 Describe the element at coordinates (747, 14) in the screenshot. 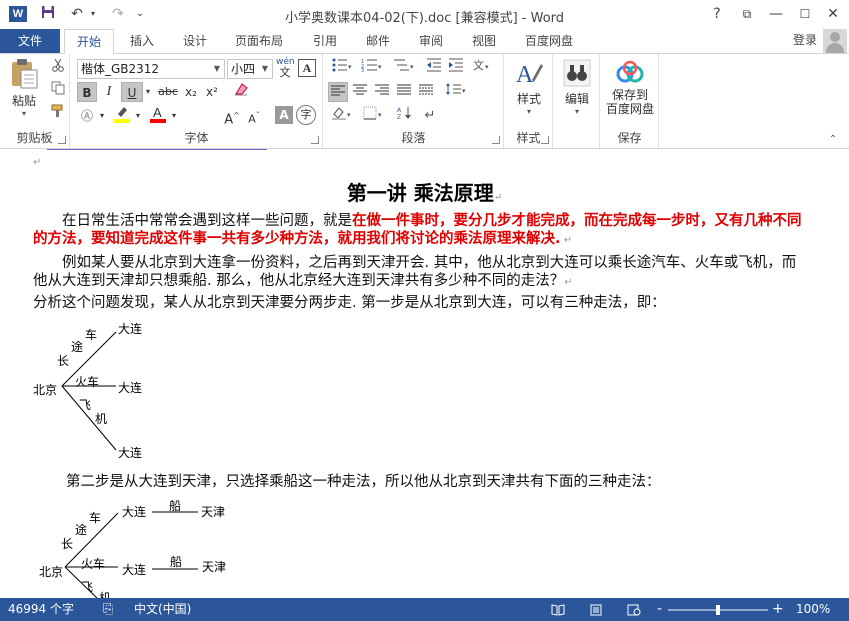

I see `ribbon-display-options-button: ⧉` at that location.